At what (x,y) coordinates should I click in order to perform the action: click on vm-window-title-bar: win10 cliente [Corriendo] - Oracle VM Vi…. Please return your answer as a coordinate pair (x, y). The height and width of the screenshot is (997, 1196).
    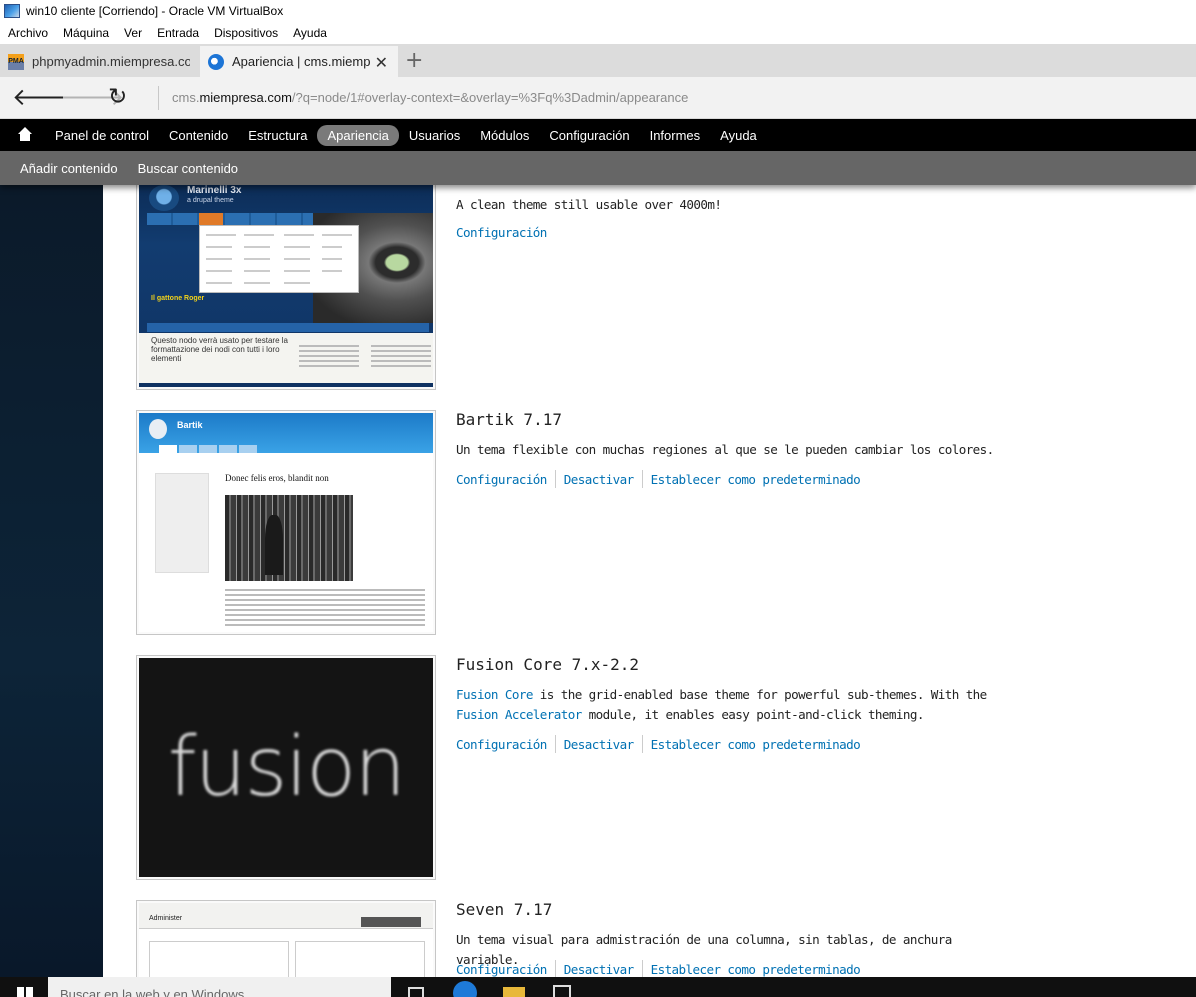
    Looking at the image, I should click on (598, 11).